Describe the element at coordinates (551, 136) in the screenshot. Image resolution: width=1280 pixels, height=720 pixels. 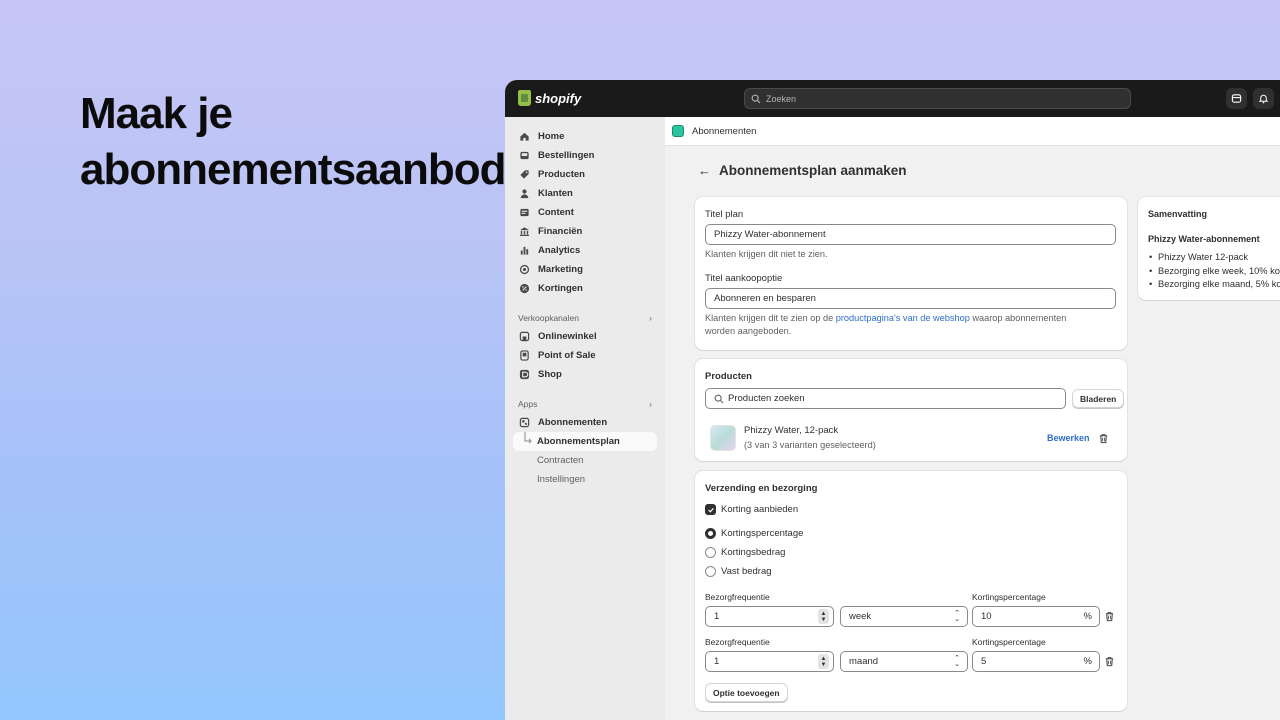
I see `sidebar-item-label: Home` at that location.